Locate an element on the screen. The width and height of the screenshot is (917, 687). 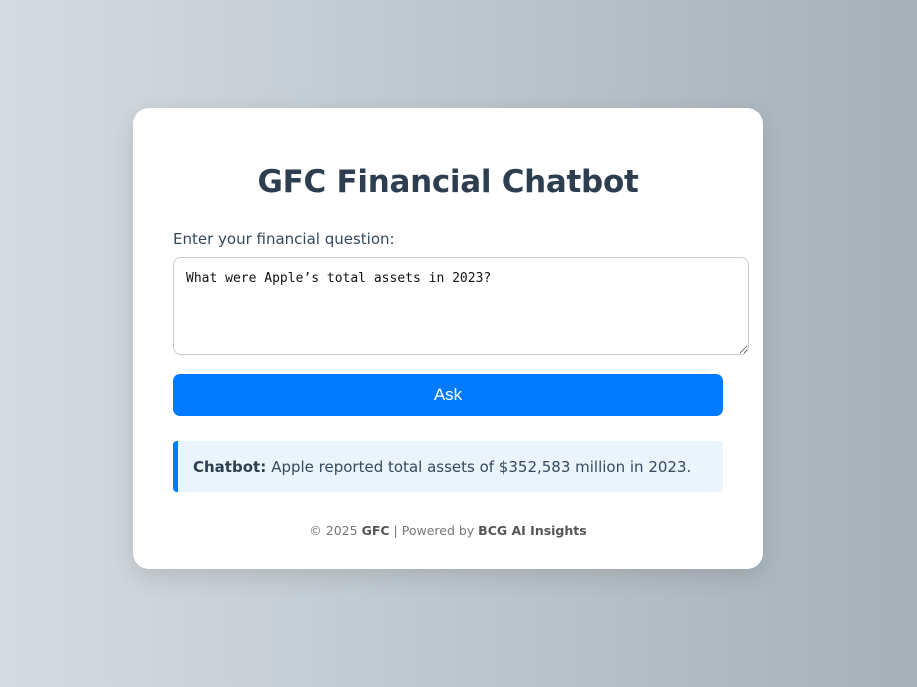
question-label: Enter your financial question: is located at coordinates (284, 239).